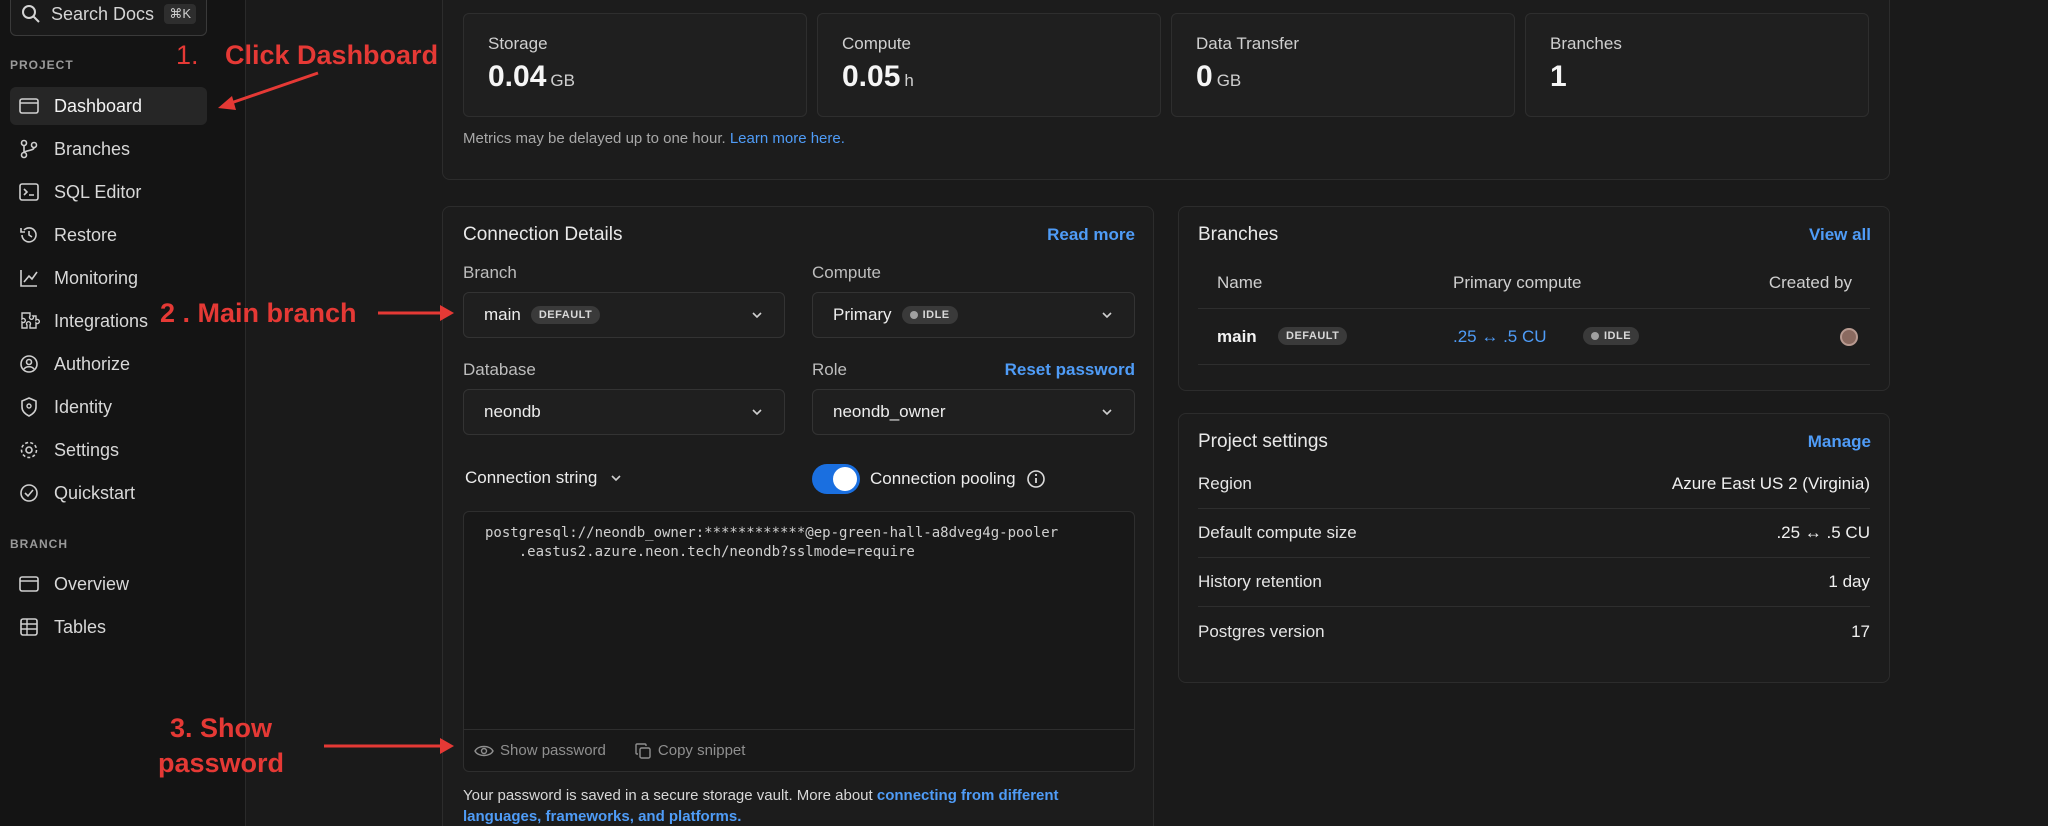  Describe the element at coordinates (336, 412) in the screenshot. I see `annotation-arrows` at that location.